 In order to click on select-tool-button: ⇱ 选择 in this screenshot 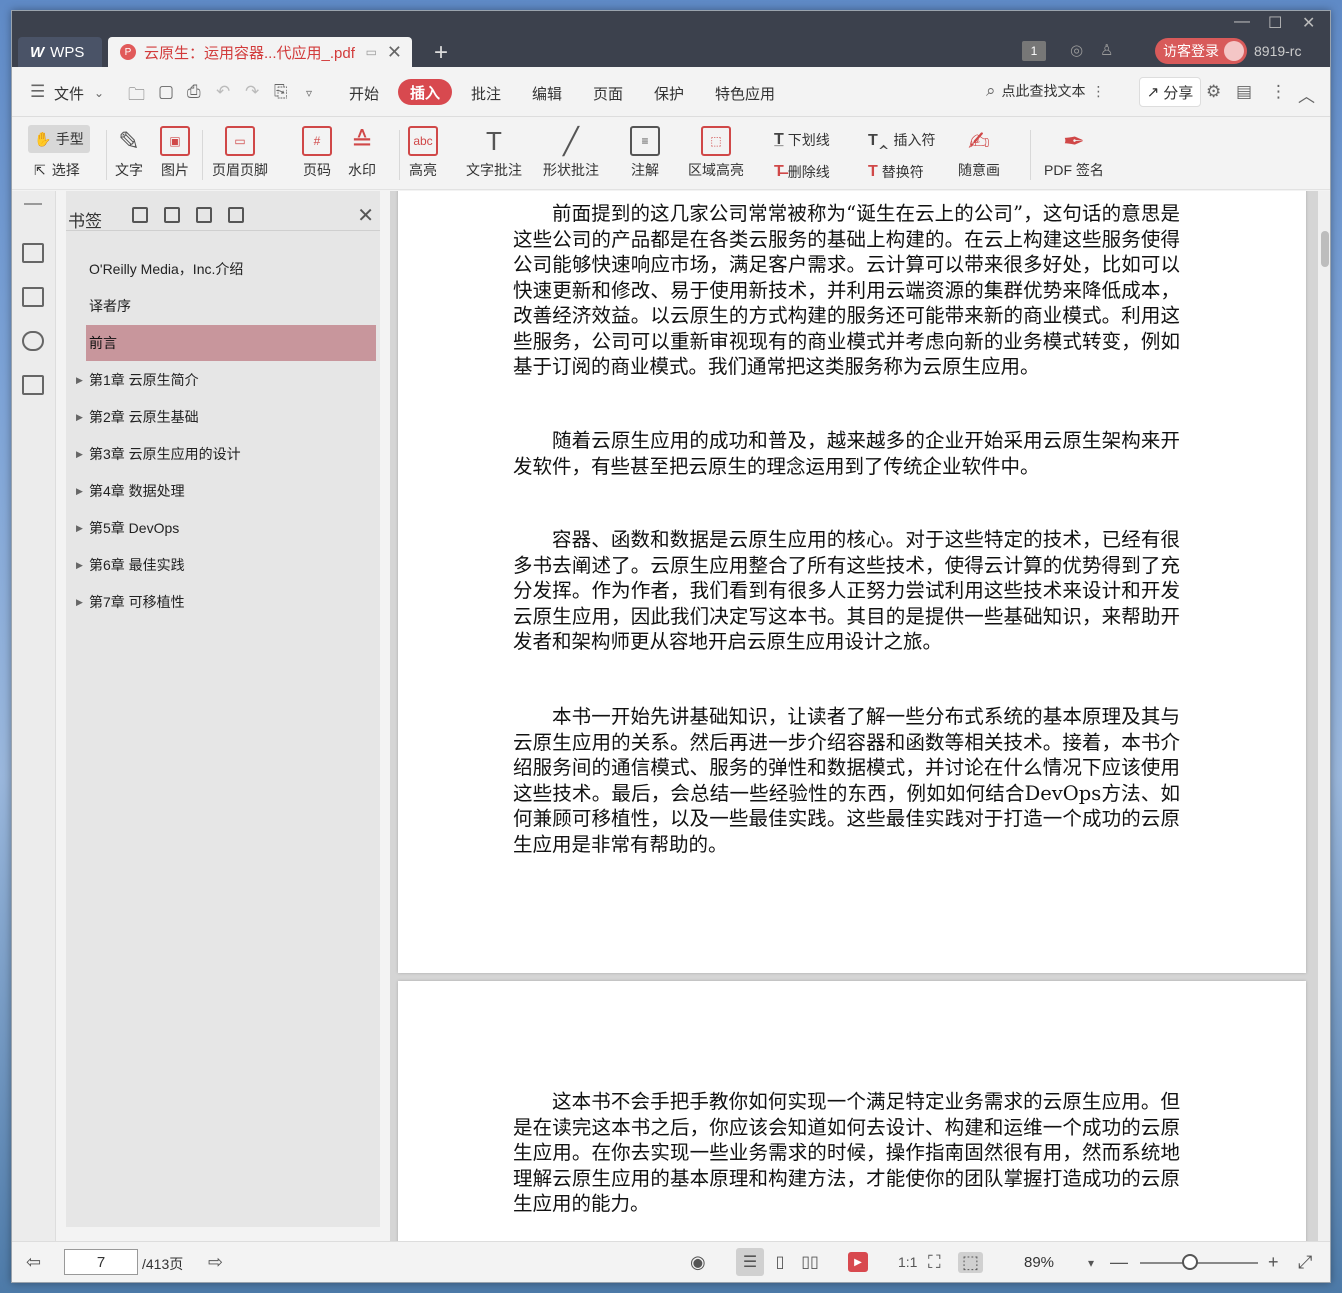, I will do `click(57, 170)`.